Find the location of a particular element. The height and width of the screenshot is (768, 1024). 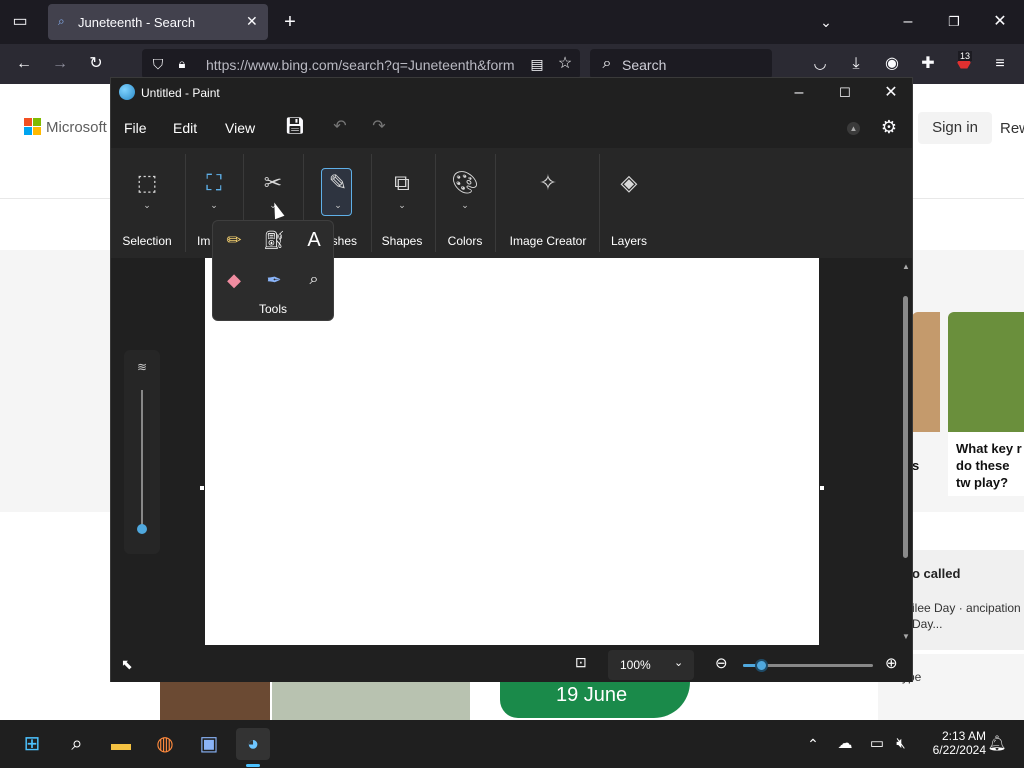

fill-bucket-icon: ⛽︎ is located at coordinates (274, 240).